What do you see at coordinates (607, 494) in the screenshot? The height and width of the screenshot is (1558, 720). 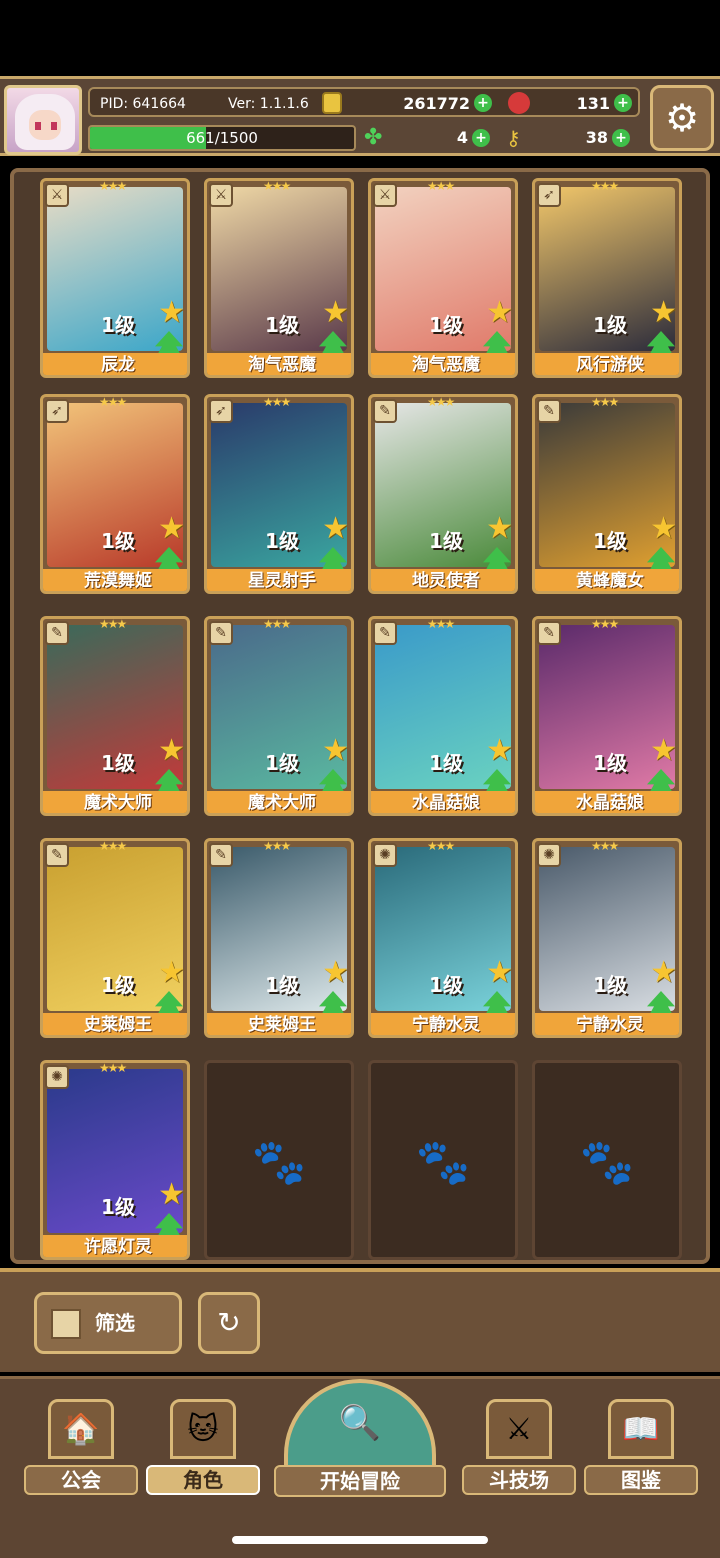 I see `character-card: ✎ ★★★ 1级 ★ 黄蜂魔女` at bounding box center [607, 494].